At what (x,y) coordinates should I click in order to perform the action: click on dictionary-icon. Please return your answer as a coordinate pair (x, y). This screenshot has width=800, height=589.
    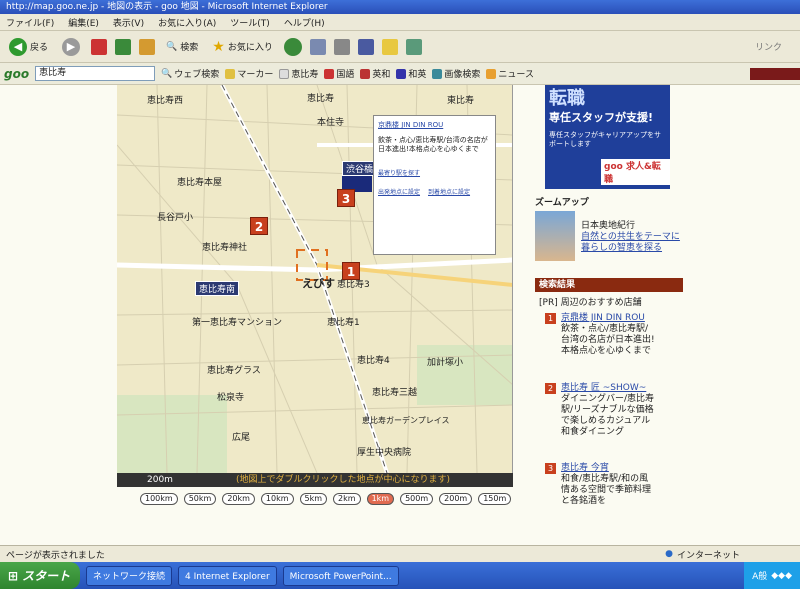
    Looking at the image, I should click on (401, 73).